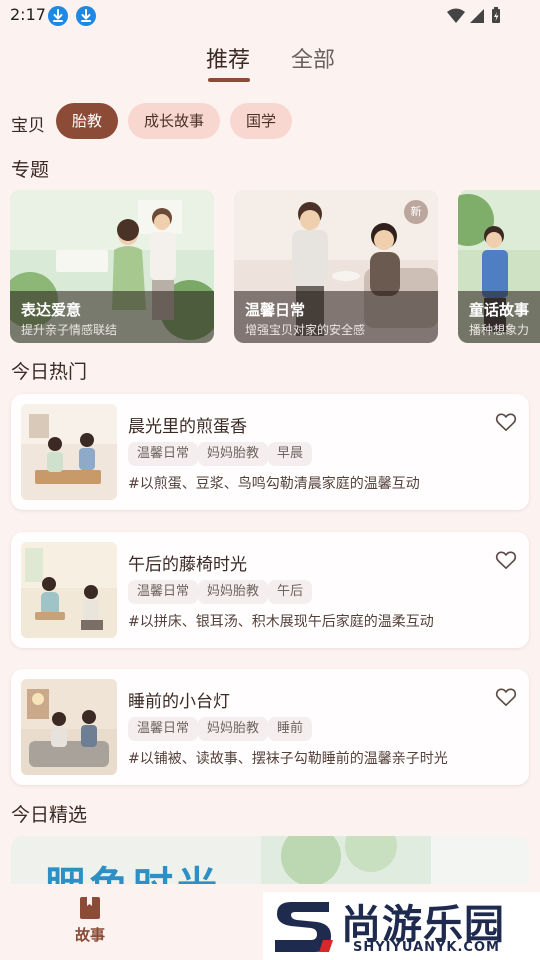  What do you see at coordinates (49, 815) in the screenshot?
I see `featured-section-title: 今日精选` at bounding box center [49, 815].